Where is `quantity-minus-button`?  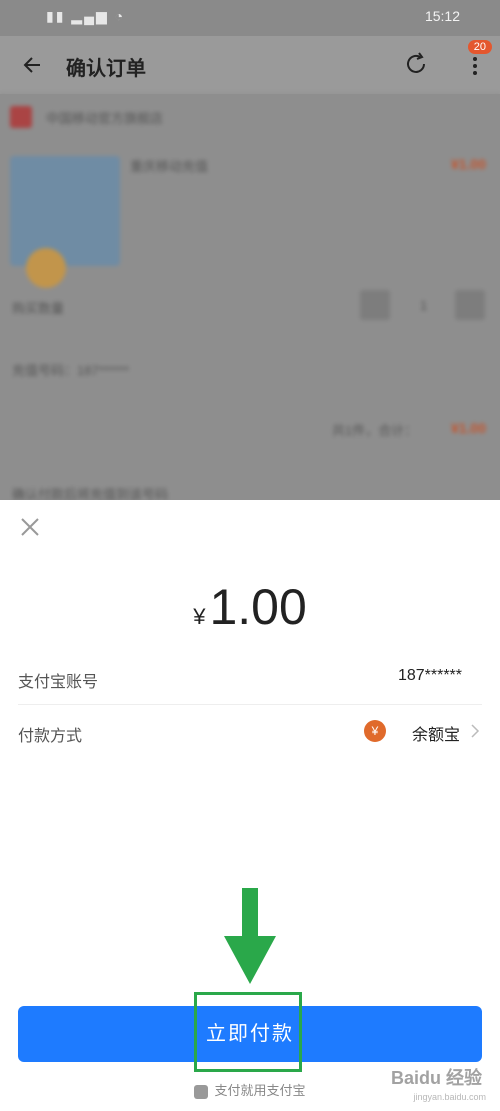
quantity-minus-button is located at coordinates (375, 305).